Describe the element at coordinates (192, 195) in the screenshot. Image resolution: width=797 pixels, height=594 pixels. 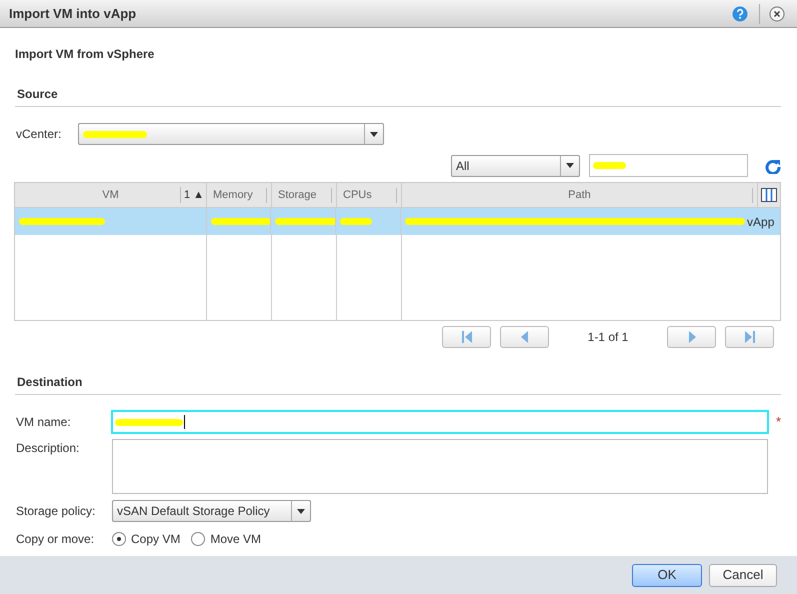
I see `sort-indicator: 1 ▲` at that location.